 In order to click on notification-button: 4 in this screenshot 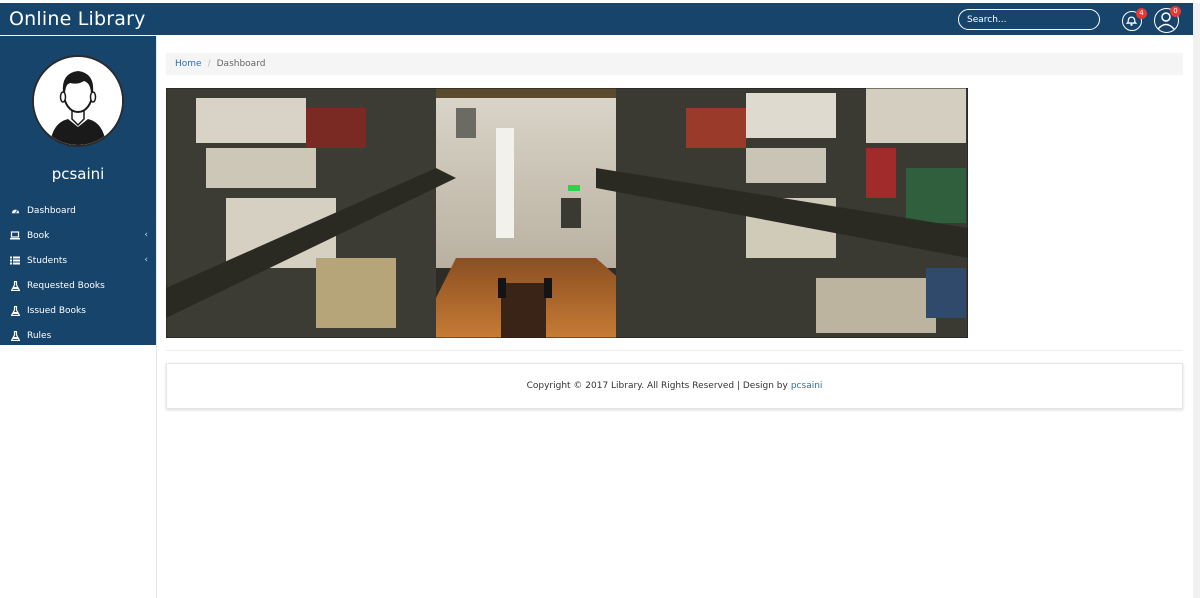, I will do `click(1134, 19)`.